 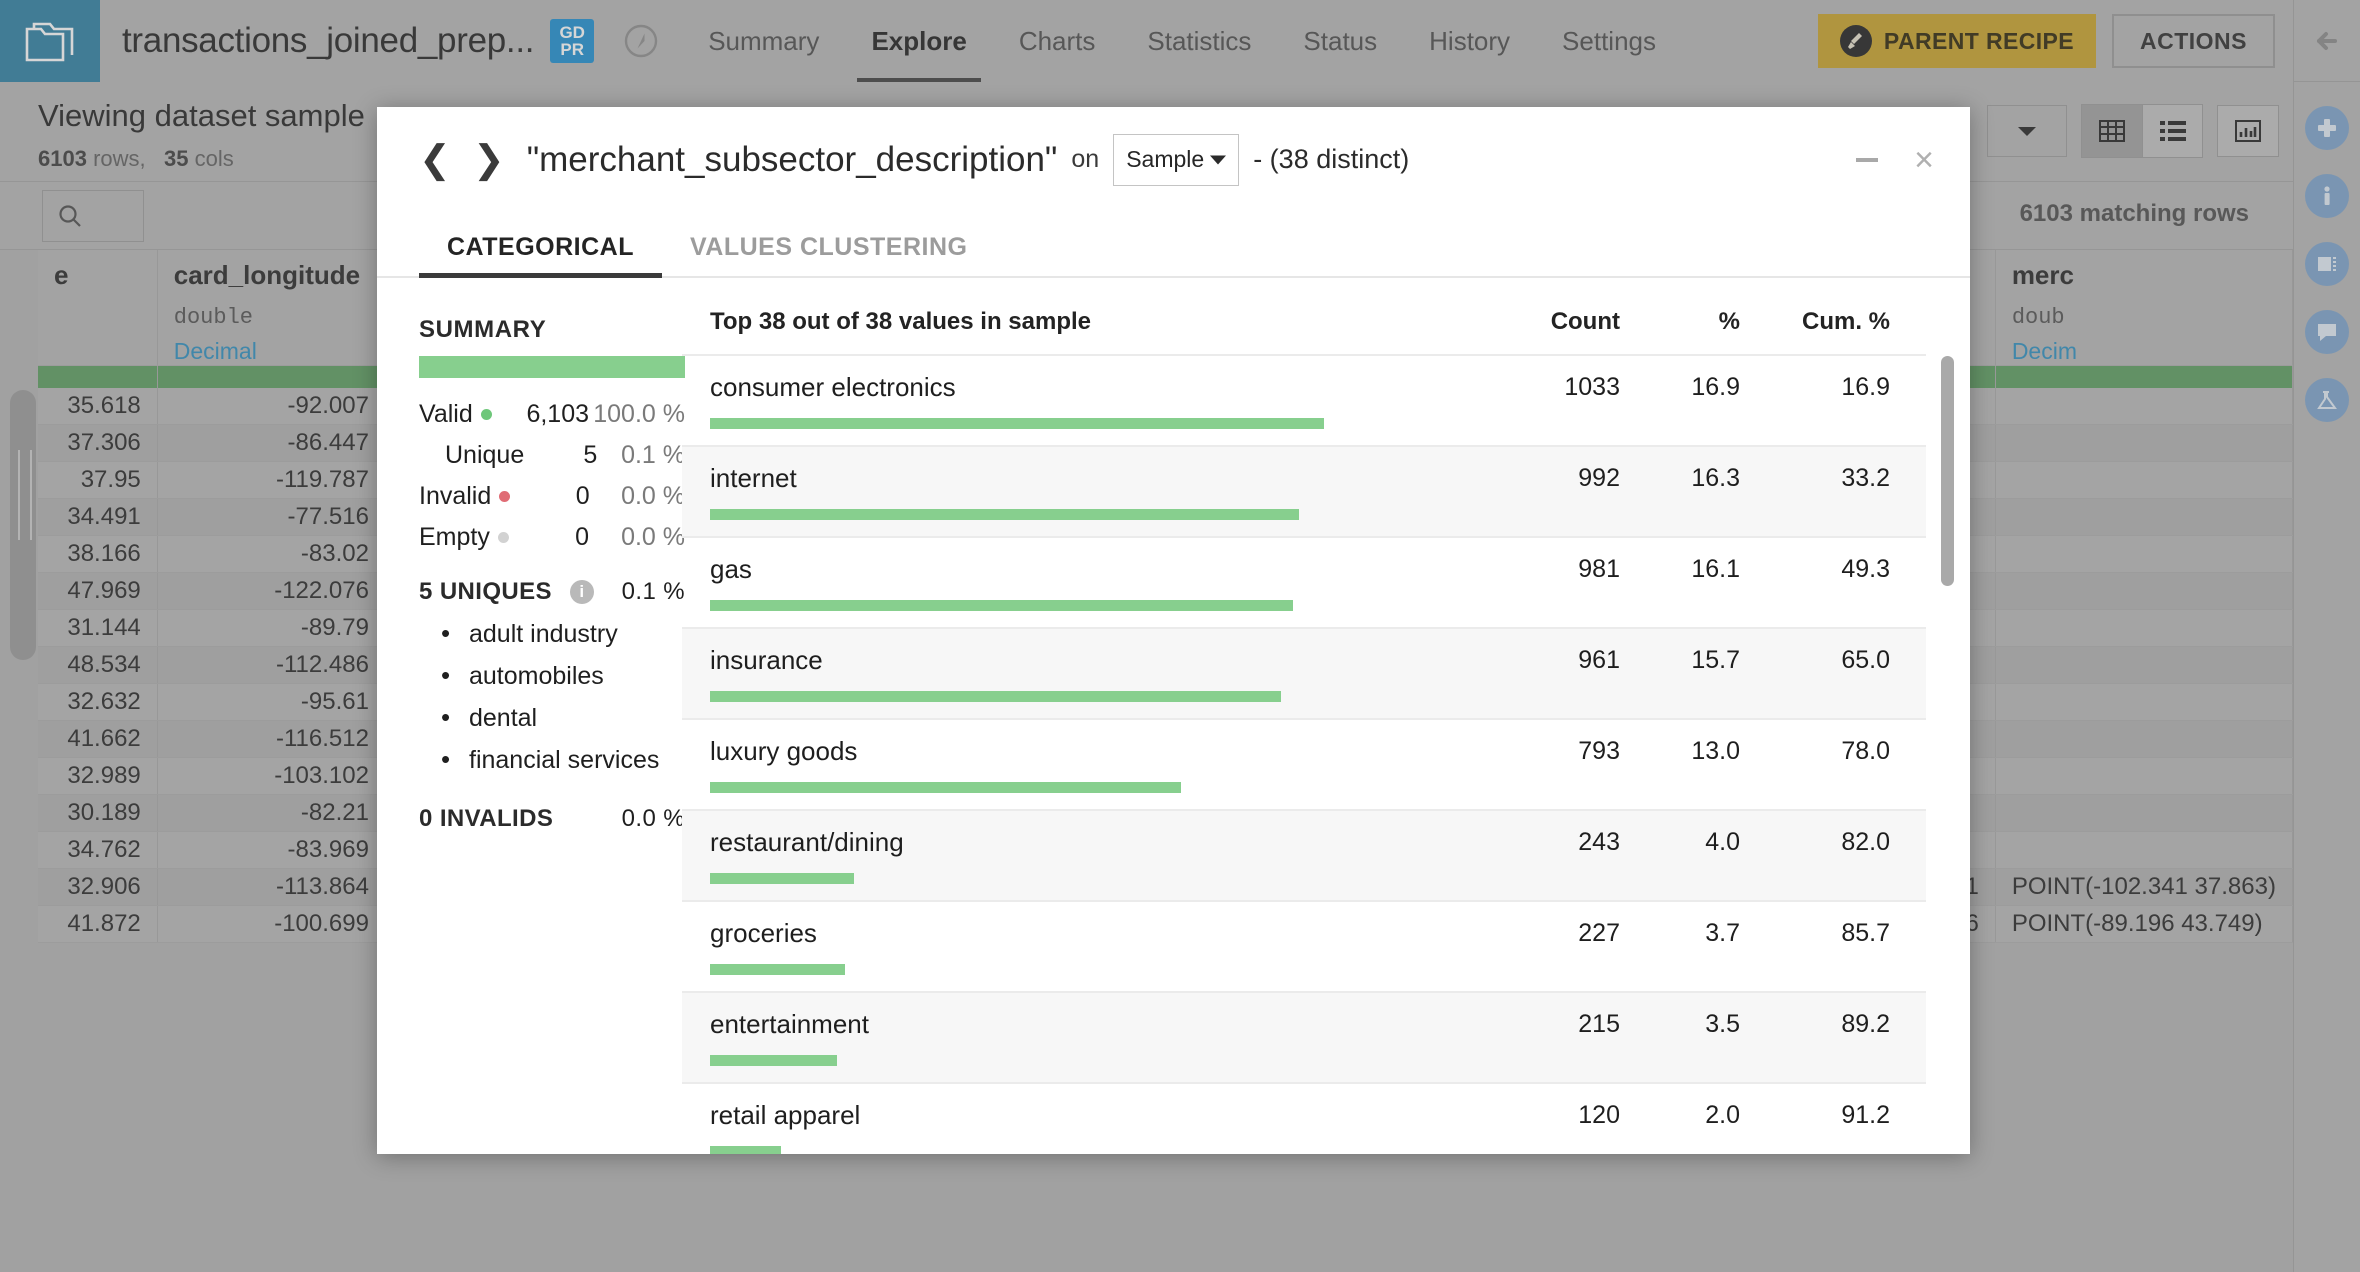 I want to click on chevron-left-icon: ❮, so click(x=435, y=160).